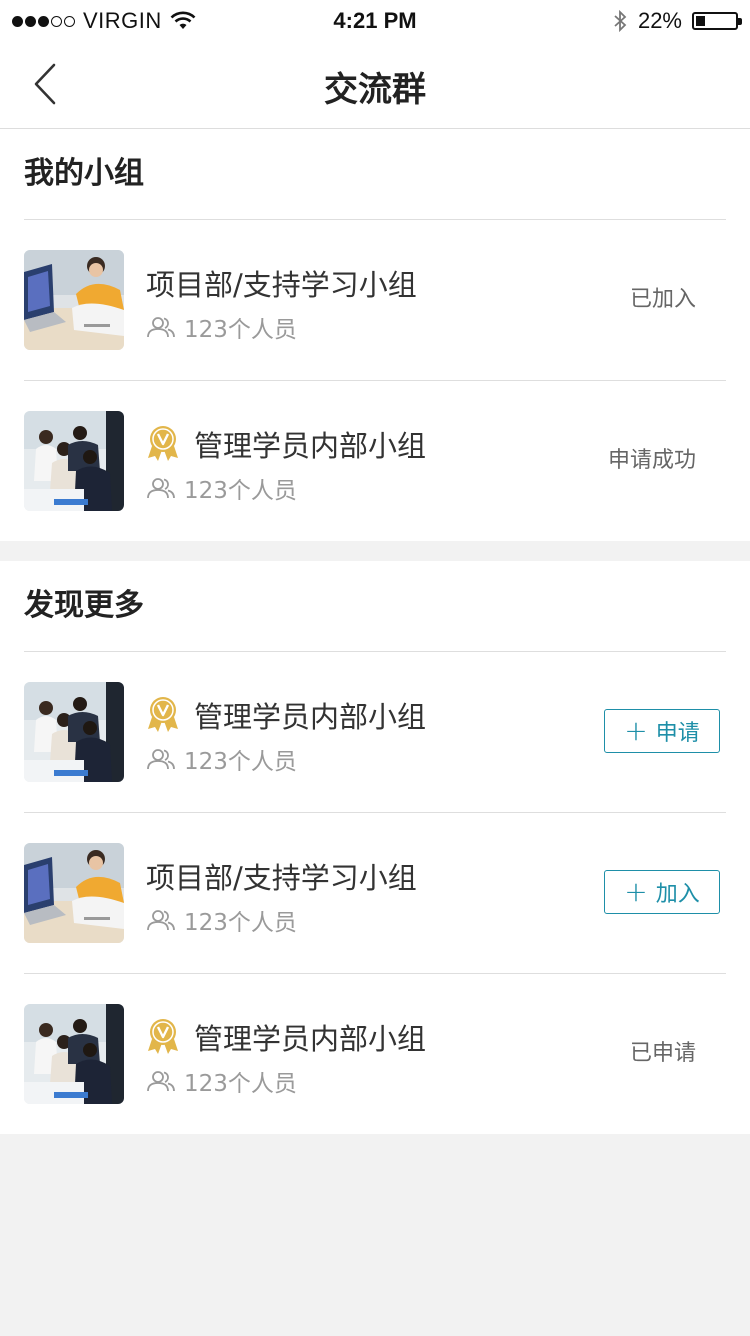 The image size is (750, 1336). I want to click on apply-button: + 申请, so click(662, 731).